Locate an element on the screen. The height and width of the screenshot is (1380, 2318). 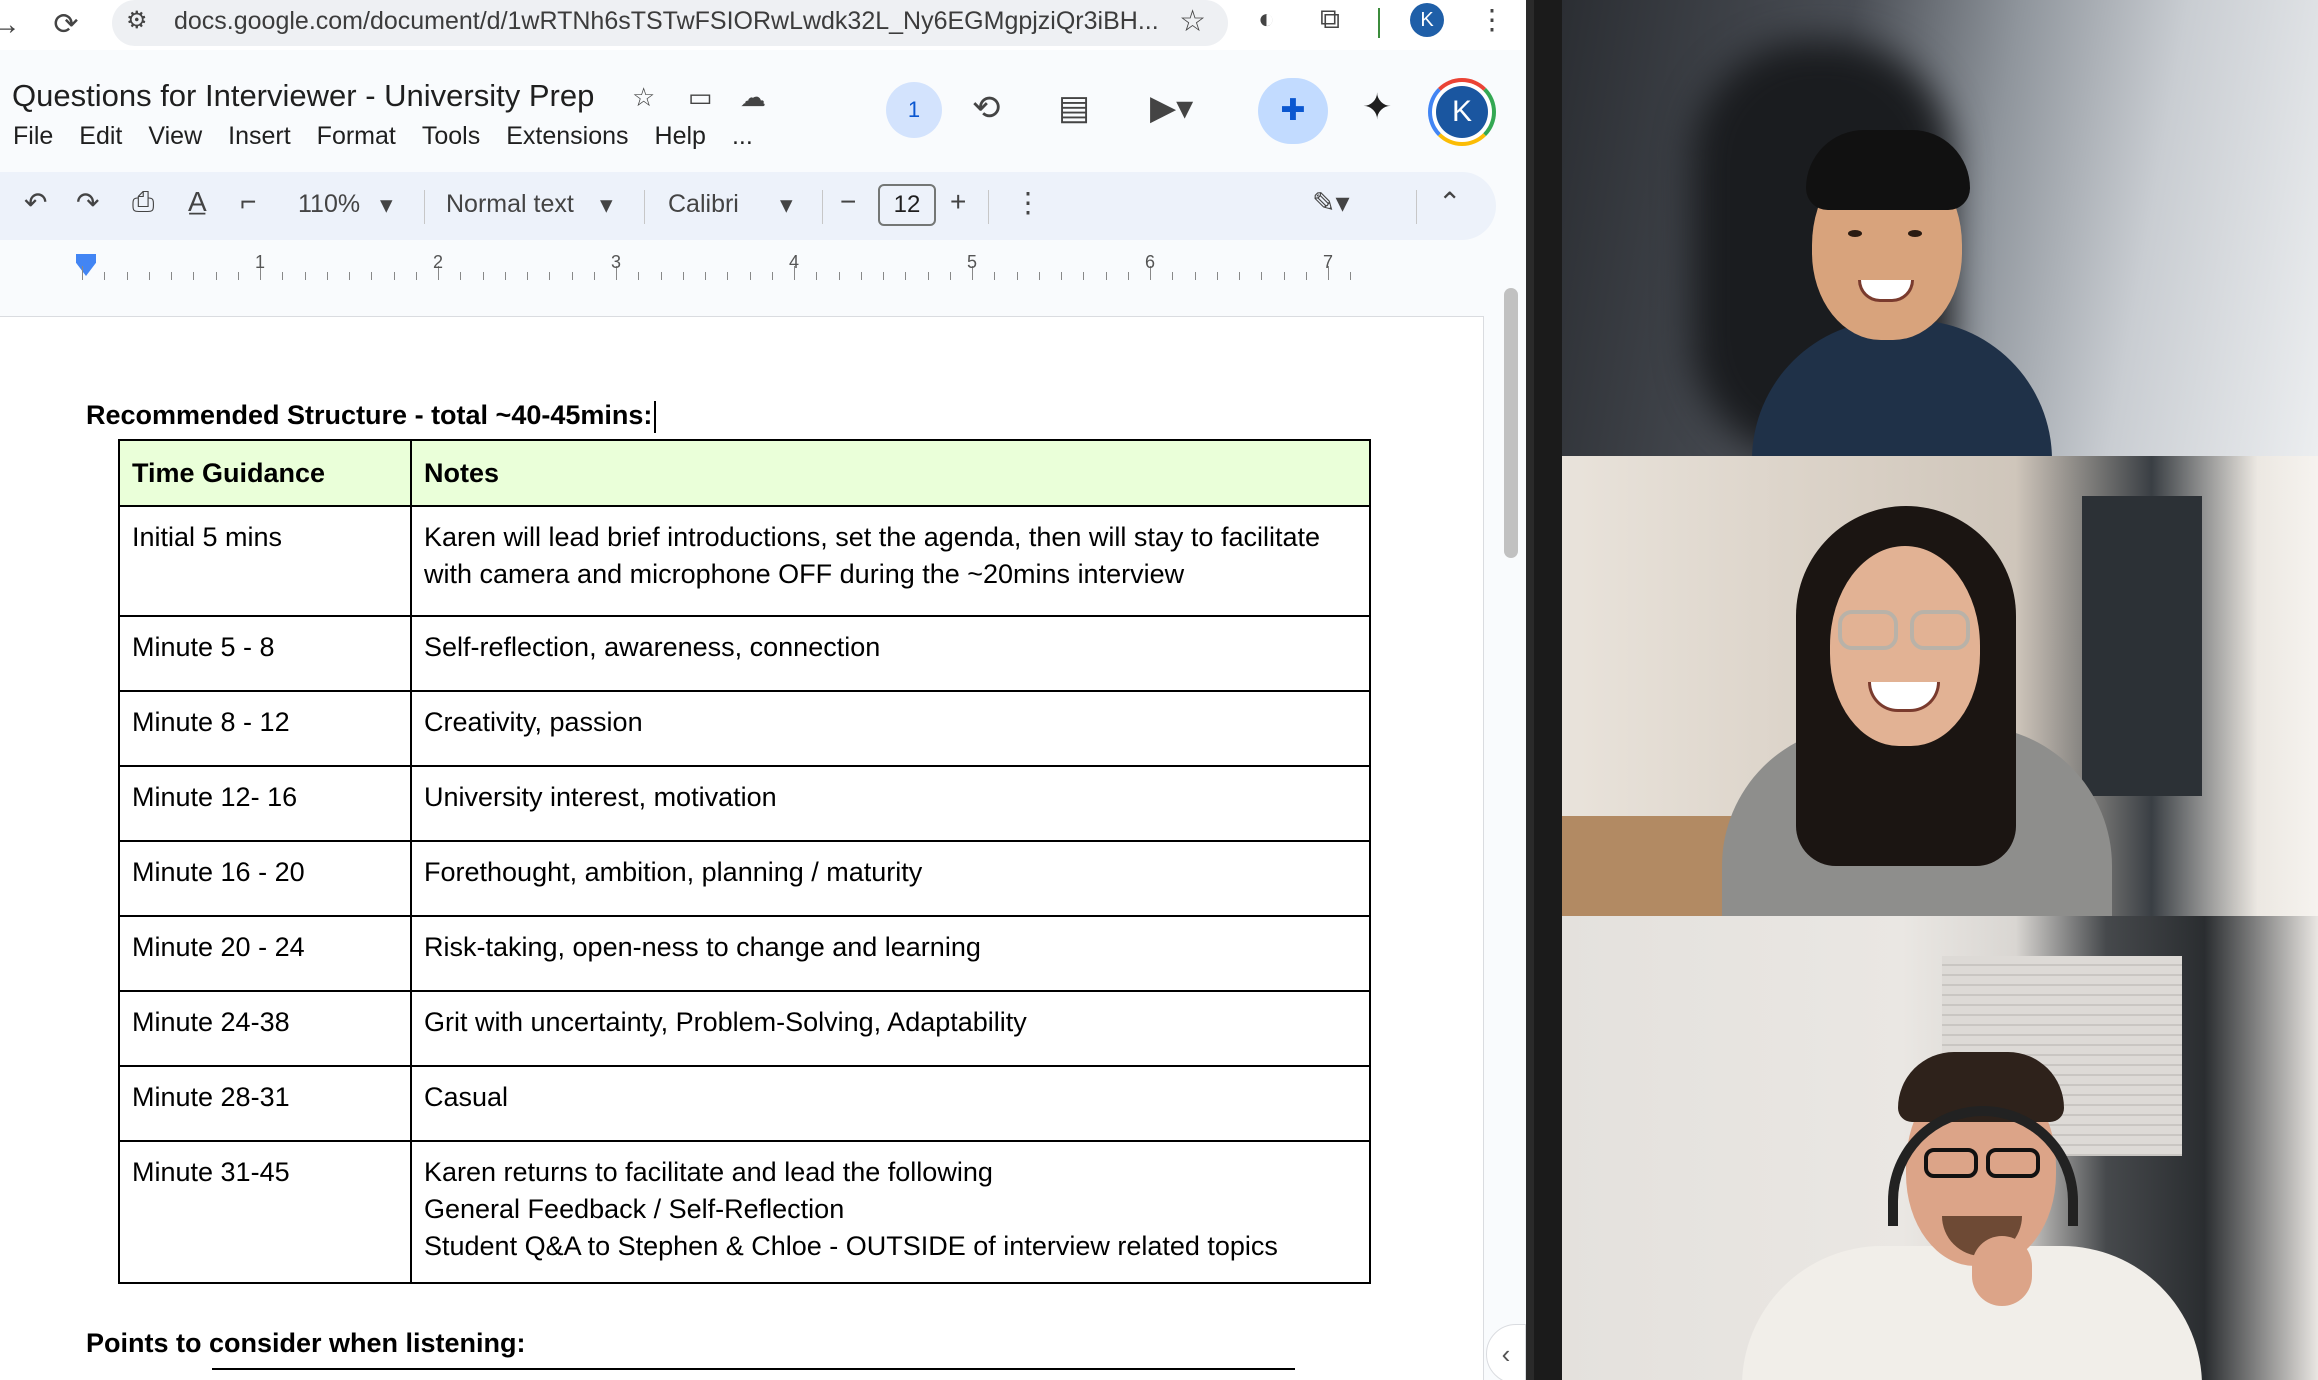
browser-menu-icon: ⋮ is located at coordinates (1492, 19).